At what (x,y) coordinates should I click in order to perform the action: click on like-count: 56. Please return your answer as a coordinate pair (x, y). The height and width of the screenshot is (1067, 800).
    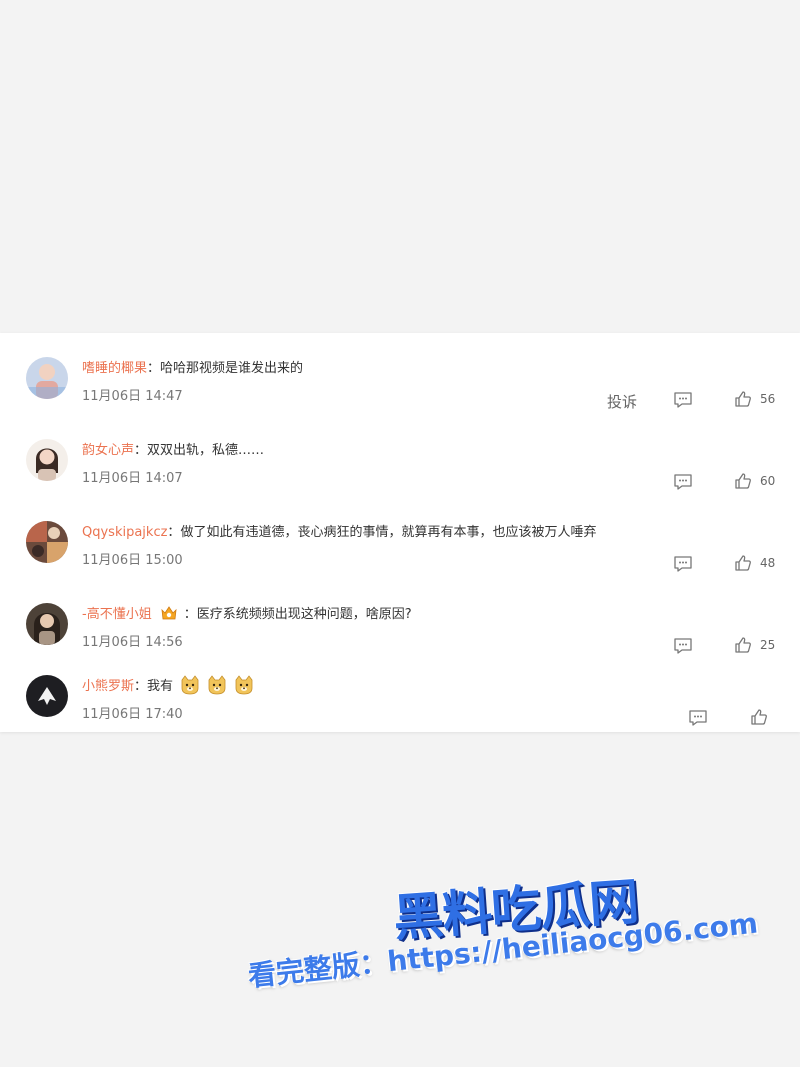
    Looking at the image, I should click on (768, 399).